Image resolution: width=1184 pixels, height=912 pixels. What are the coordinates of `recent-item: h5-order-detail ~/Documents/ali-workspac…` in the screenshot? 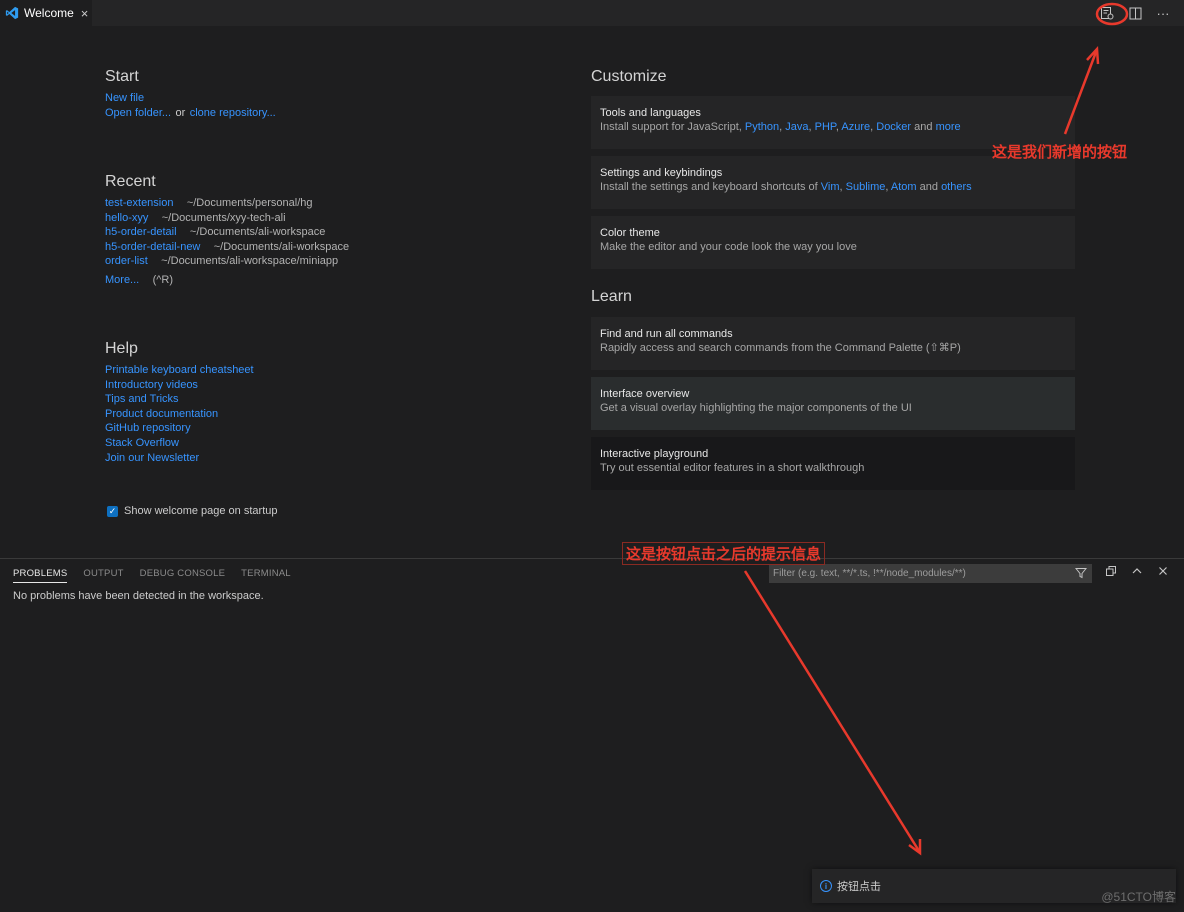 It's located at (227, 231).